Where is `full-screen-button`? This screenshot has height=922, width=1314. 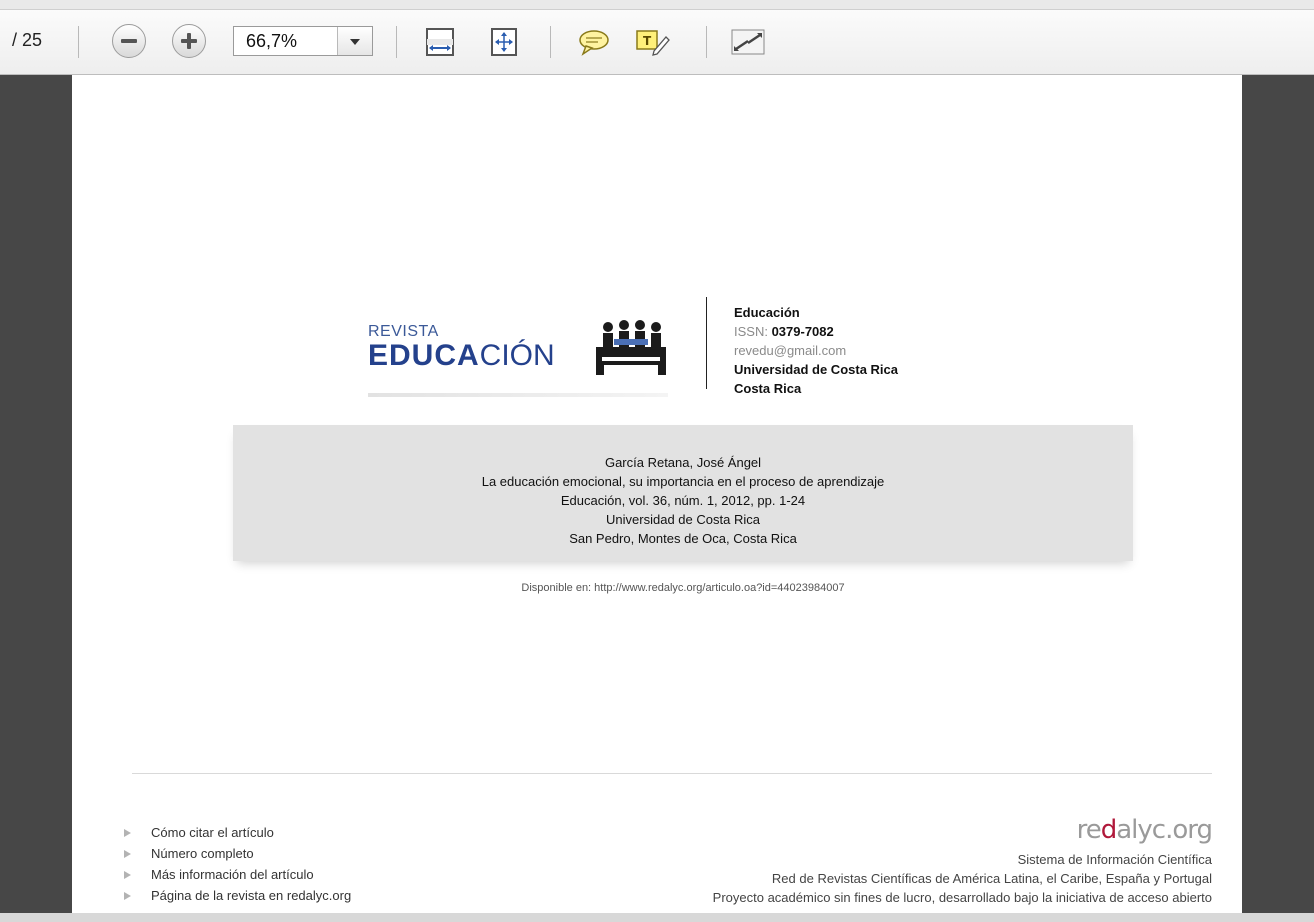 full-screen-button is located at coordinates (748, 42).